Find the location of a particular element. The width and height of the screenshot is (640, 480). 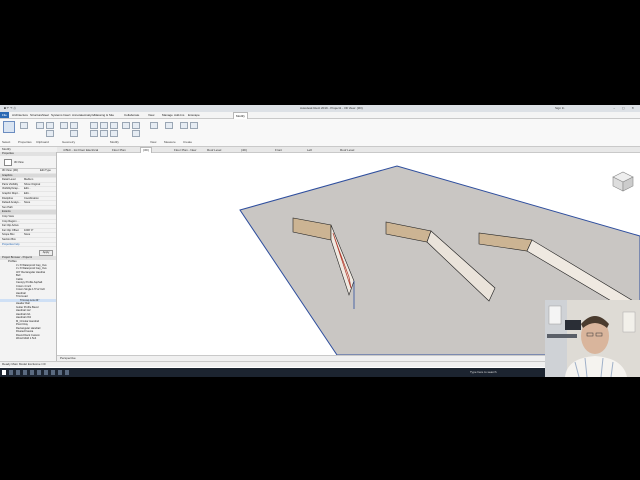

browser-item: Wood Mold 1.5x4 is located at coordinates (28, 339).